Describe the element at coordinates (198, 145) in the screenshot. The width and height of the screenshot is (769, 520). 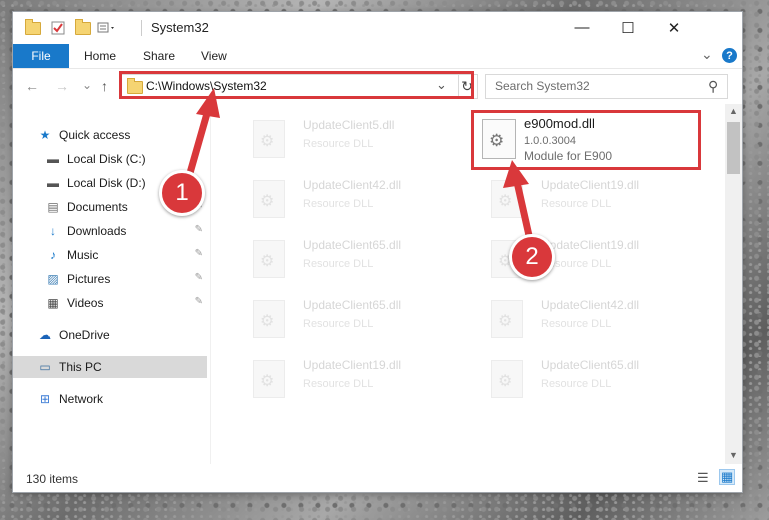
I see `arrow-1-shaft` at that location.